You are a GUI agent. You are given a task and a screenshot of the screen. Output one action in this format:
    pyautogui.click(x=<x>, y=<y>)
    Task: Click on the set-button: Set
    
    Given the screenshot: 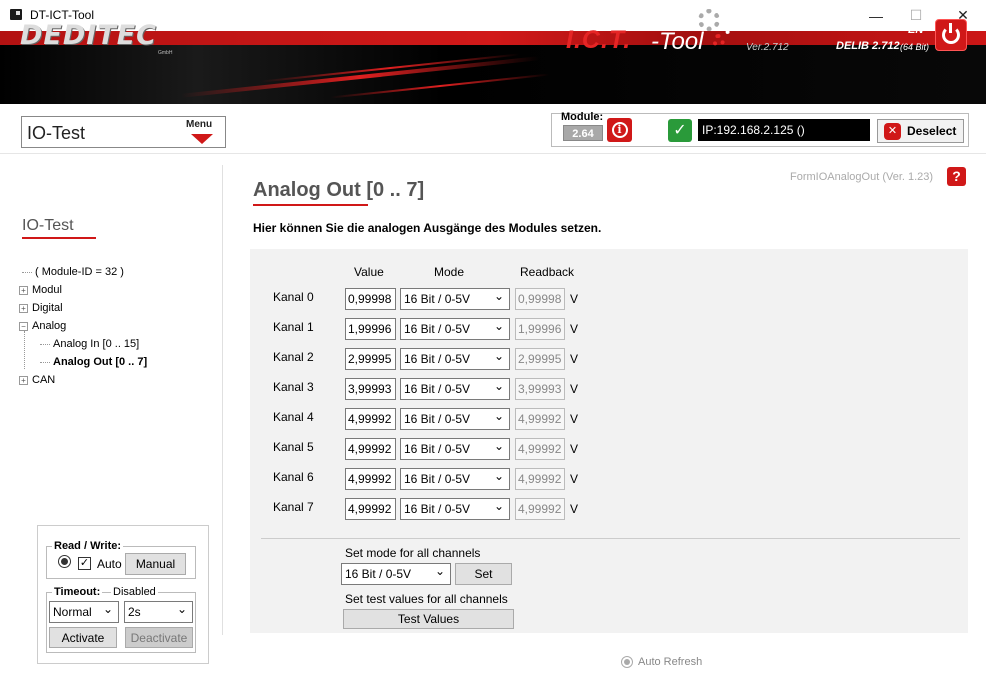 What is the action you would take?
    pyautogui.click(x=483, y=574)
    